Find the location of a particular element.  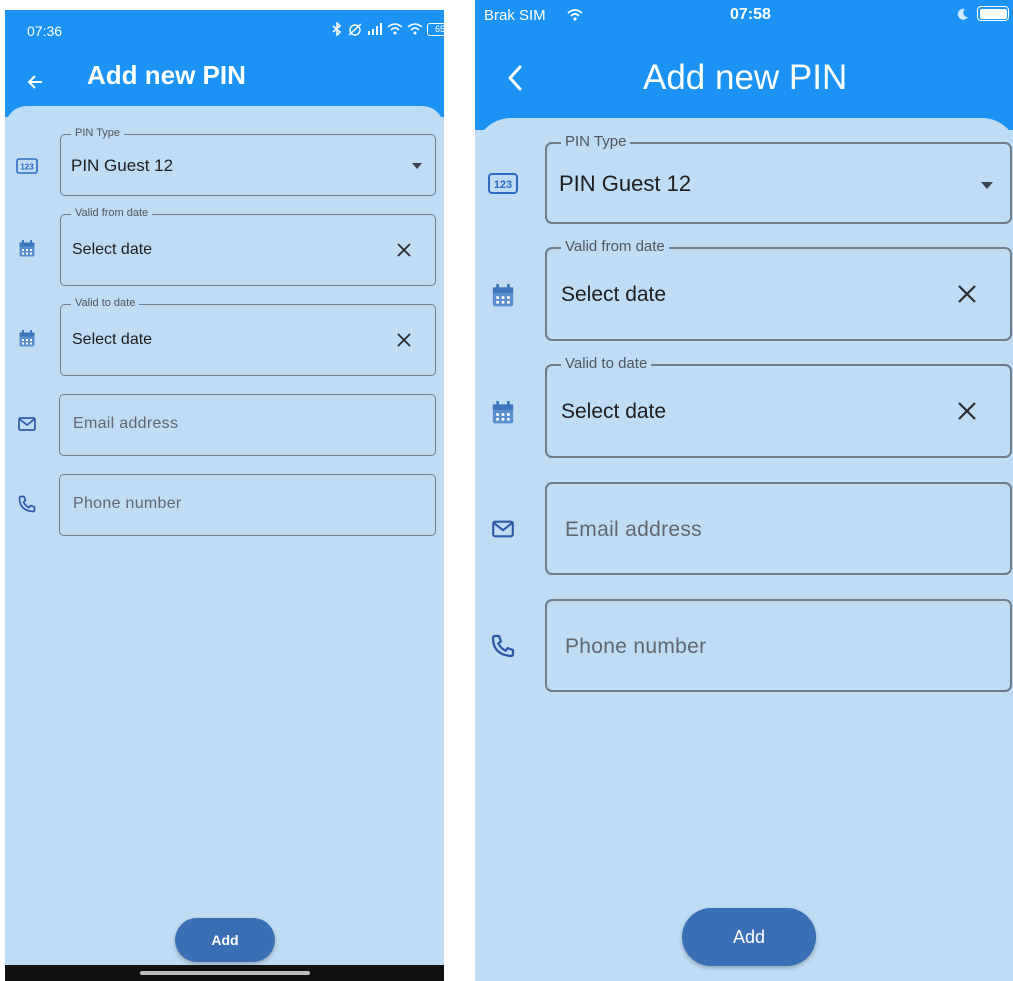

bluetooth-icon is located at coordinates (337, 29).